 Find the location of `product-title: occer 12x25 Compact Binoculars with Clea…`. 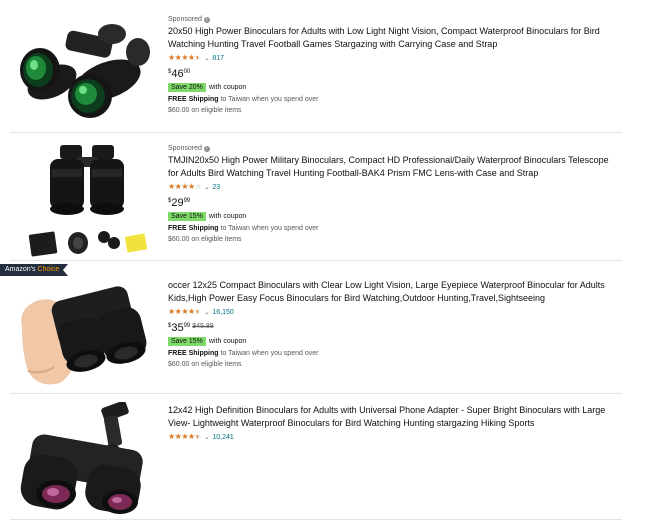

product-title: occer 12x25 Compact Binoculars with Clea… is located at coordinates (394, 292).